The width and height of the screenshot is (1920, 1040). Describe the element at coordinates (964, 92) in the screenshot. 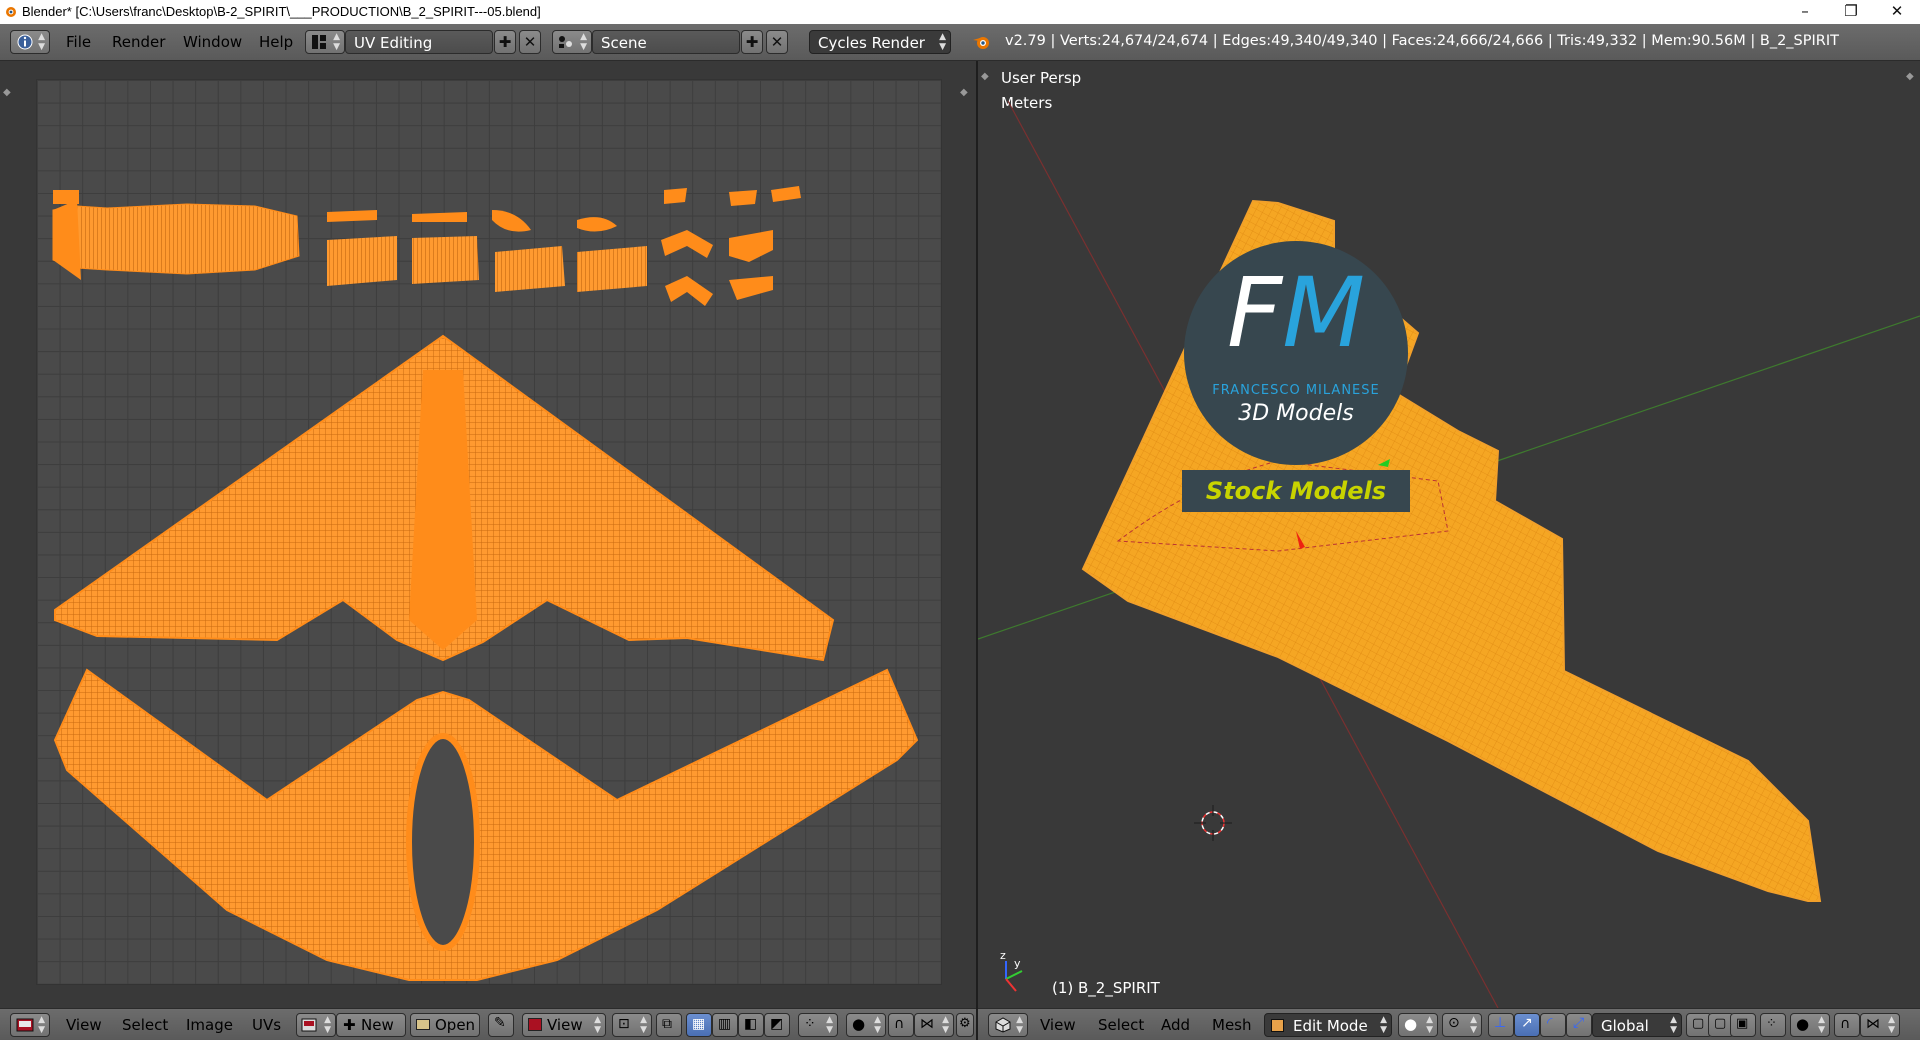

I see `region-toggle-right-icon: ◆` at that location.